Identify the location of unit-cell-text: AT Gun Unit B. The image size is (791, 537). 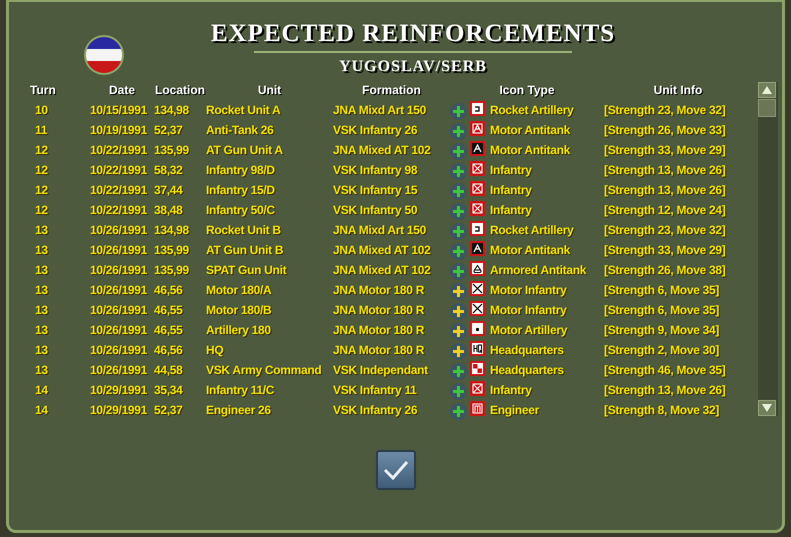
(245, 250).